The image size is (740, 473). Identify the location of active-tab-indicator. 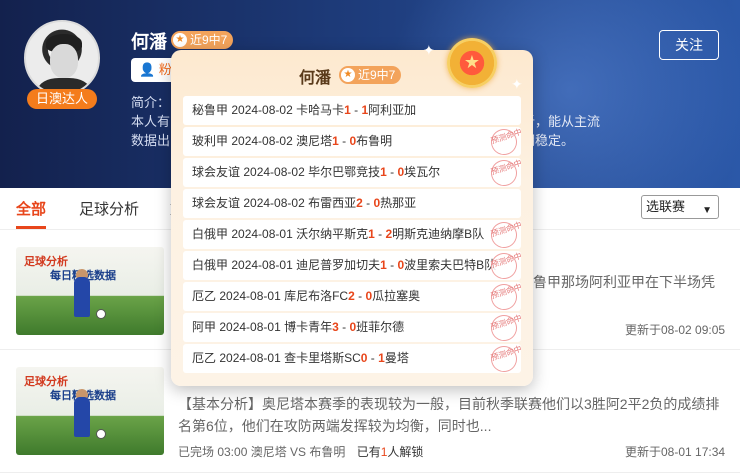
(31, 227).